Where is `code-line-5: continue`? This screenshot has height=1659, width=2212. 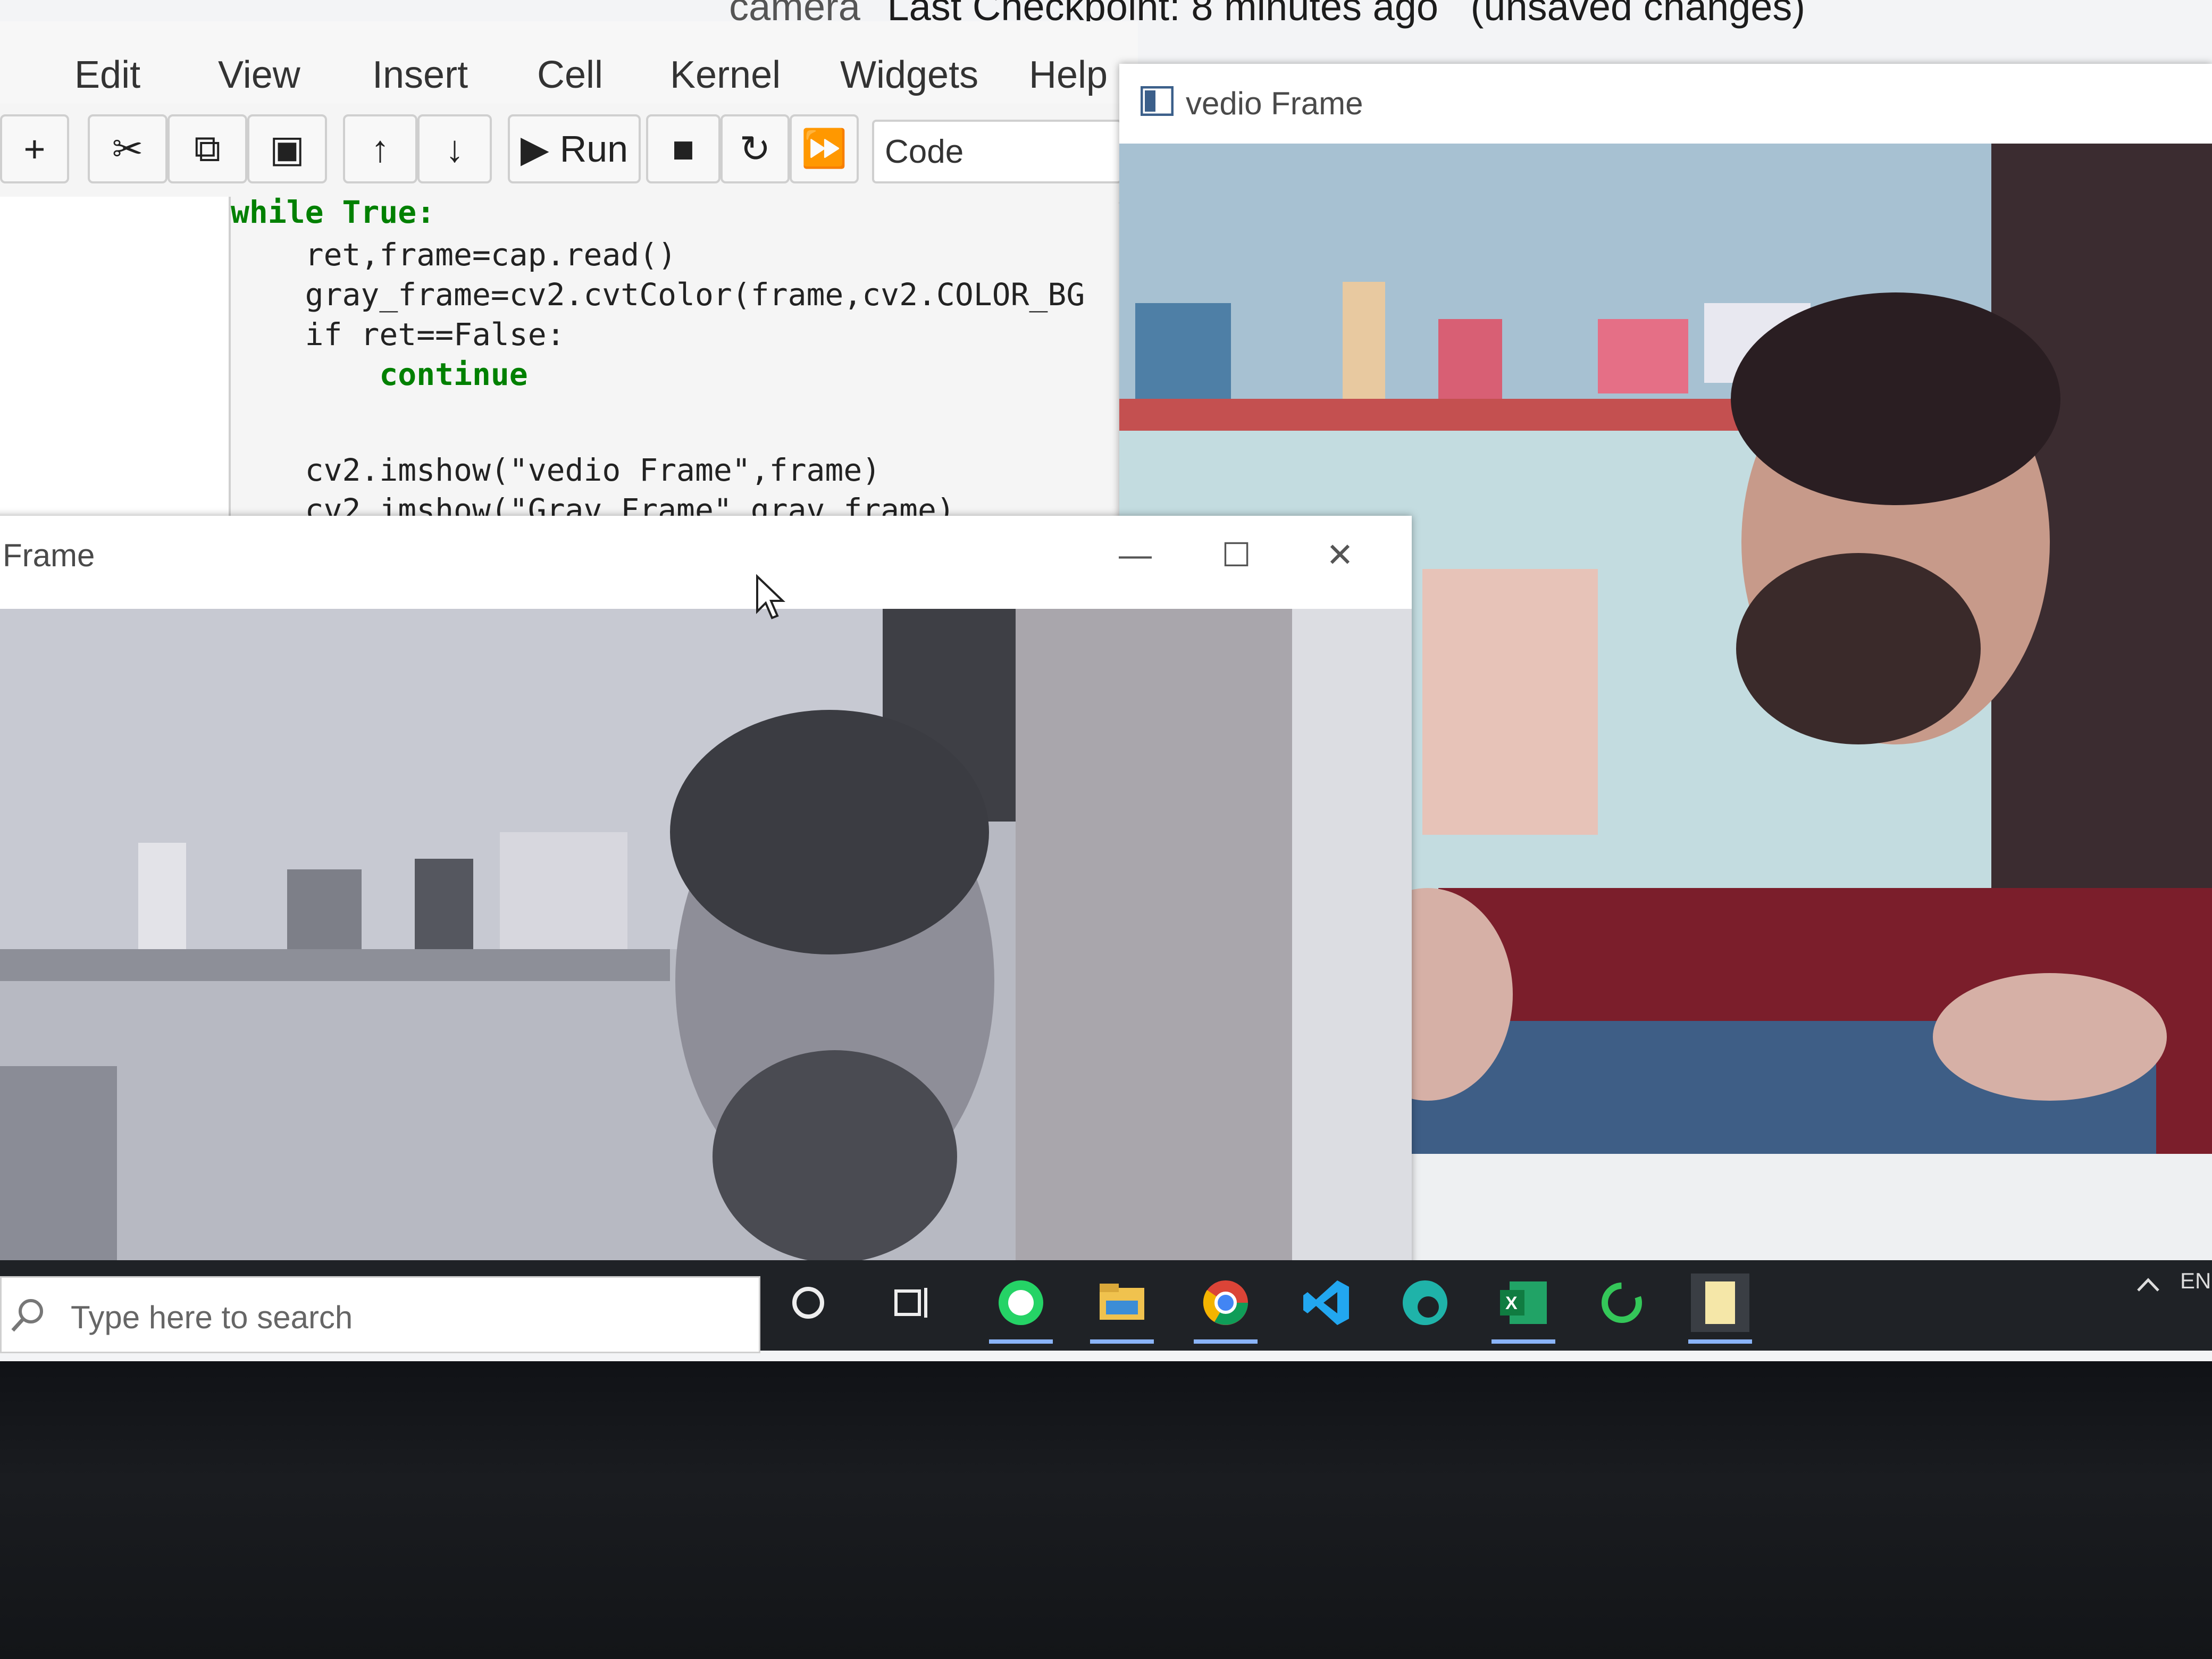
code-line-5: continue is located at coordinates (379, 374).